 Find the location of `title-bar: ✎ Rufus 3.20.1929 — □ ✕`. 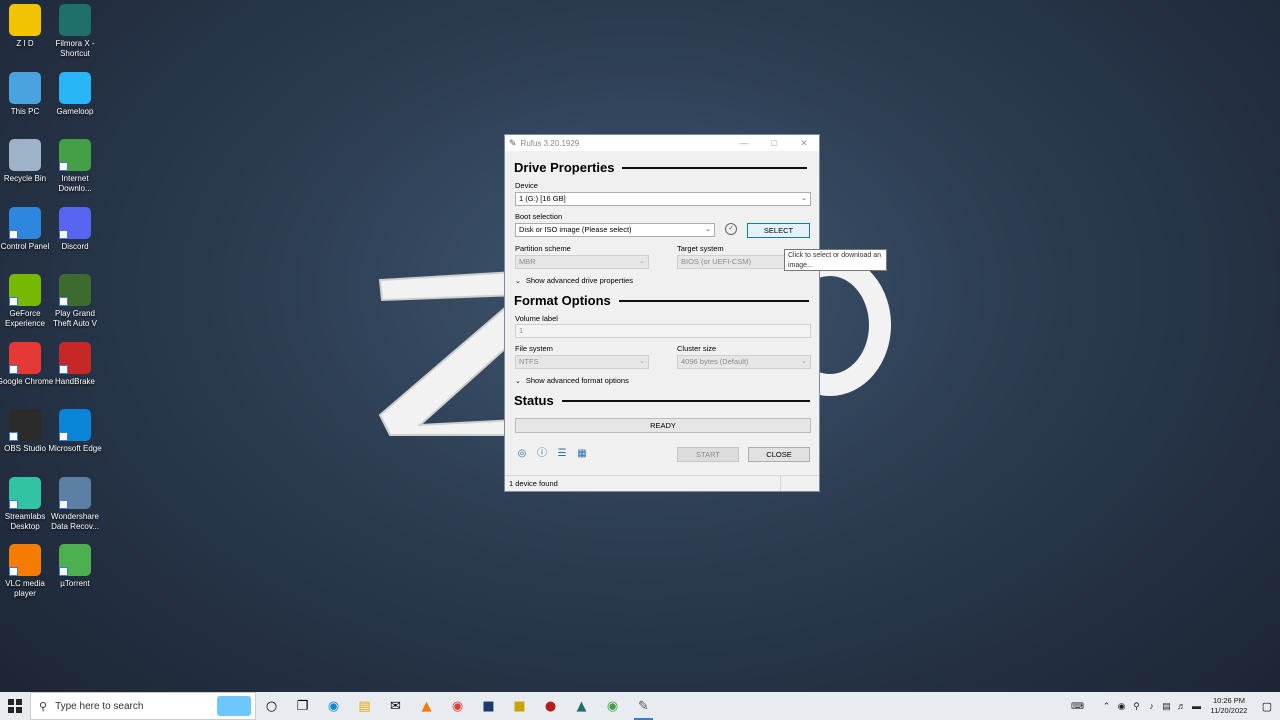

title-bar: ✎ Rufus 3.20.1929 — □ ✕ is located at coordinates (662, 143).